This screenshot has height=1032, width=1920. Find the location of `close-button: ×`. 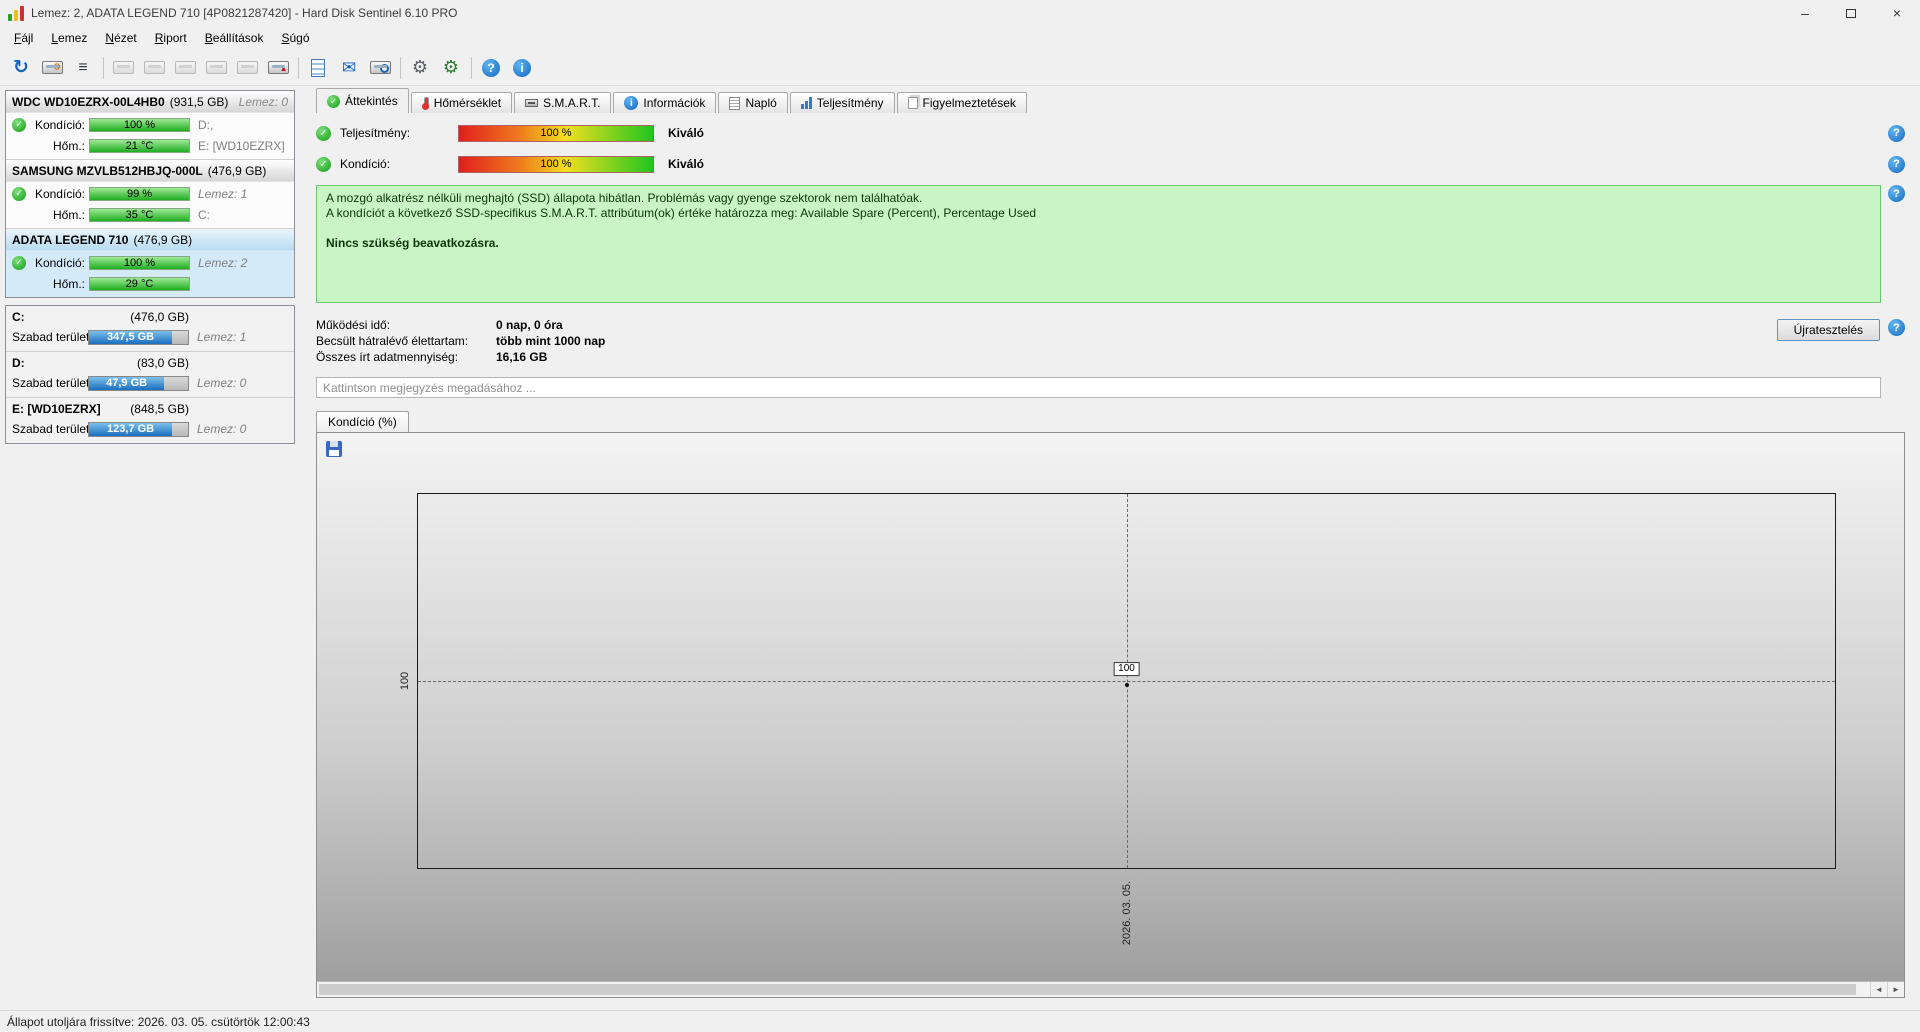

close-button: × is located at coordinates (1897, 13).